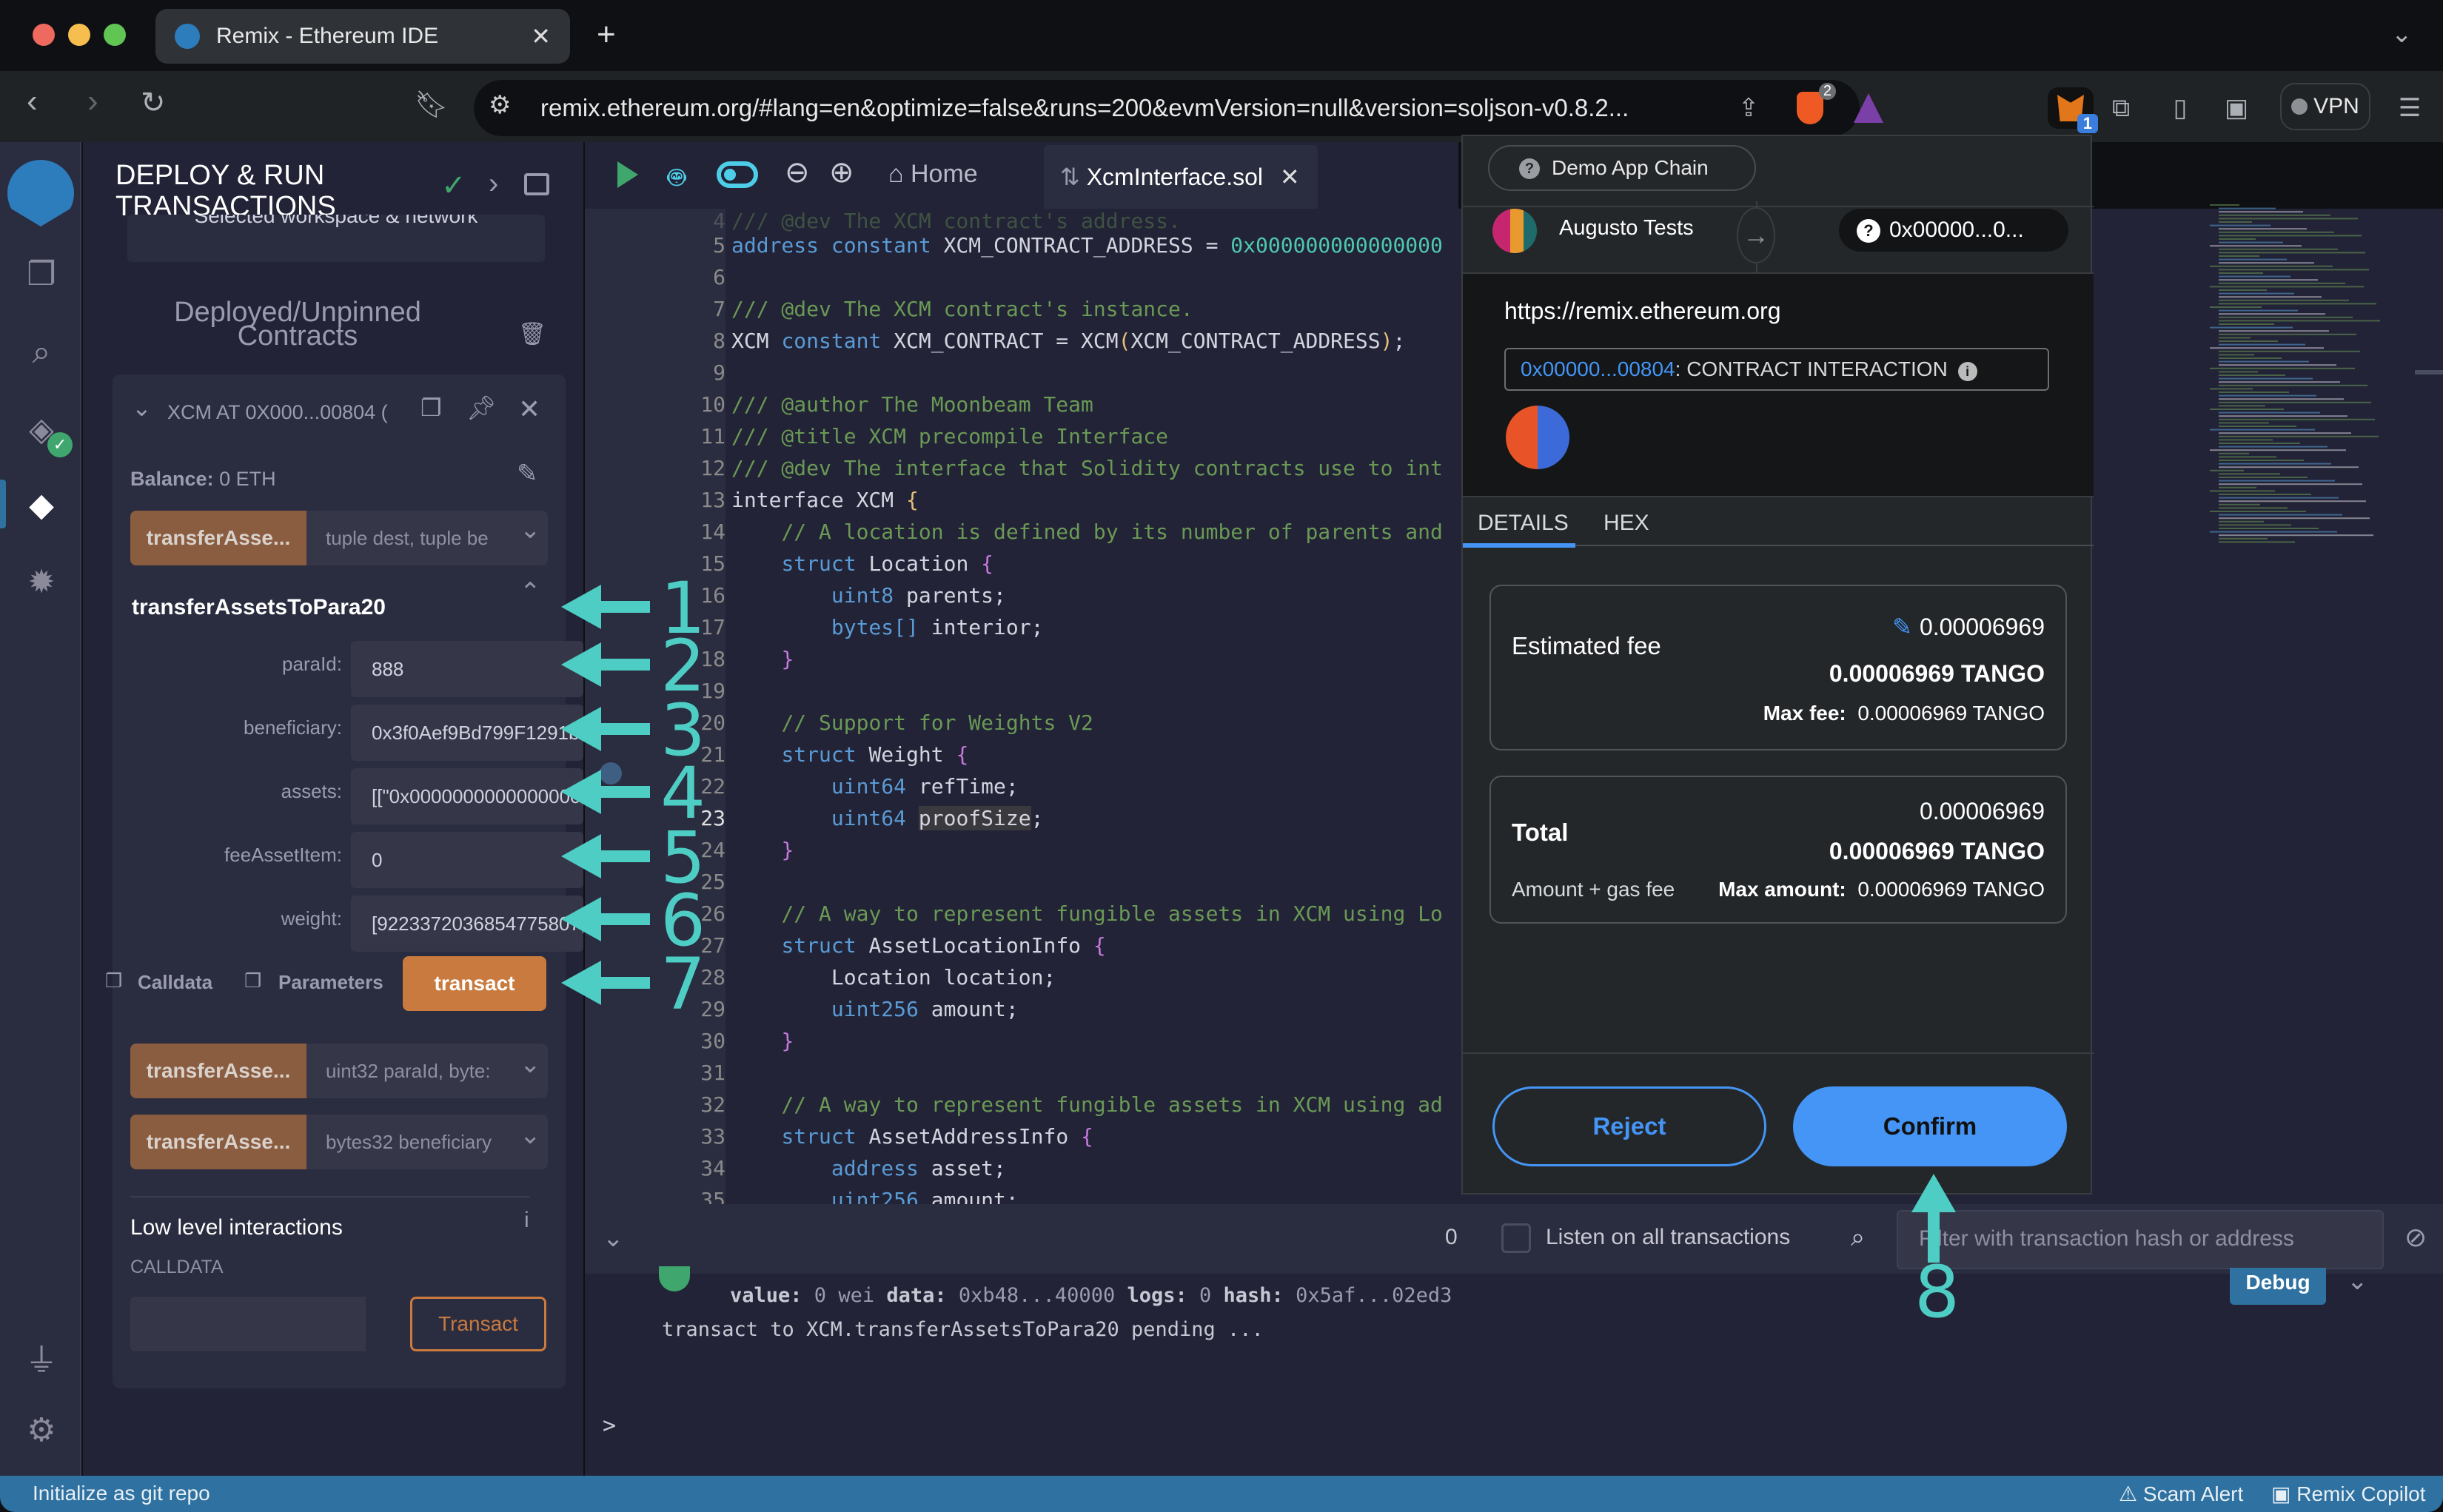  What do you see at coordinates (1290, 177) in the screenshot?
I see `close-file-tab-icon: ✕` at bounding box center [1290, 177].